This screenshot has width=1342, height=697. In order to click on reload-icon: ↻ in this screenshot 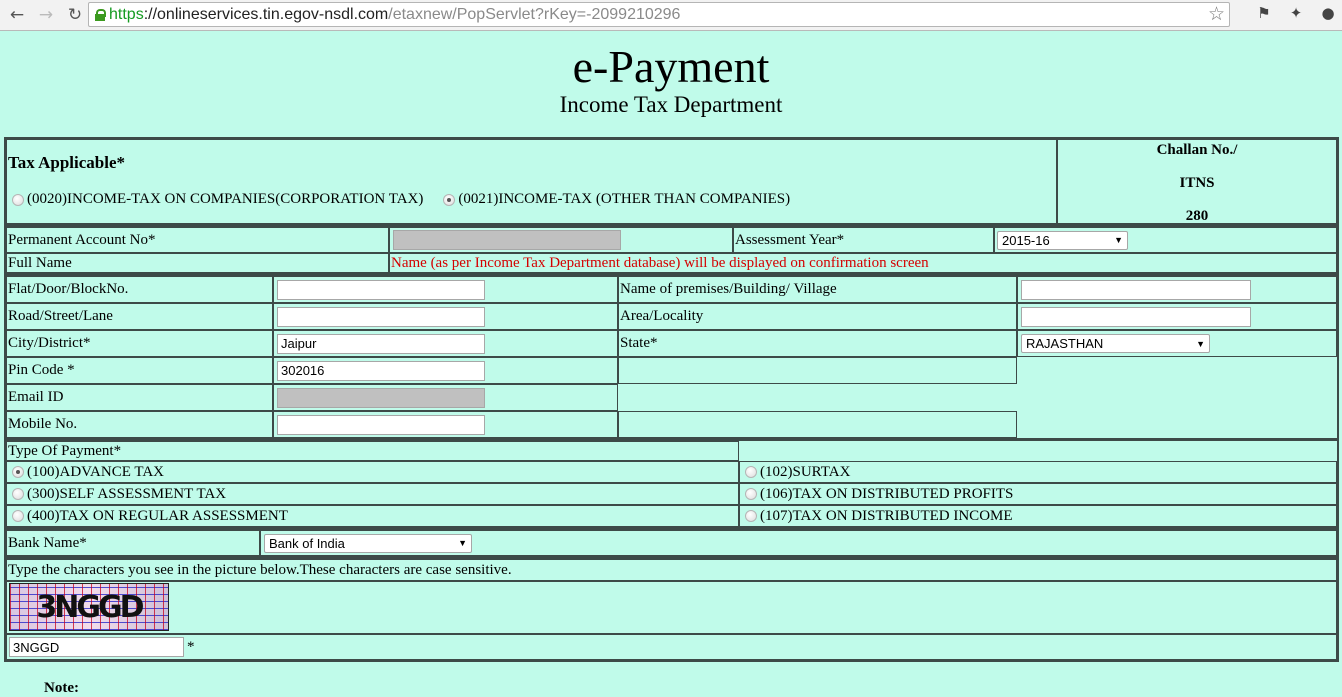, I will do `click(75, 15)`.